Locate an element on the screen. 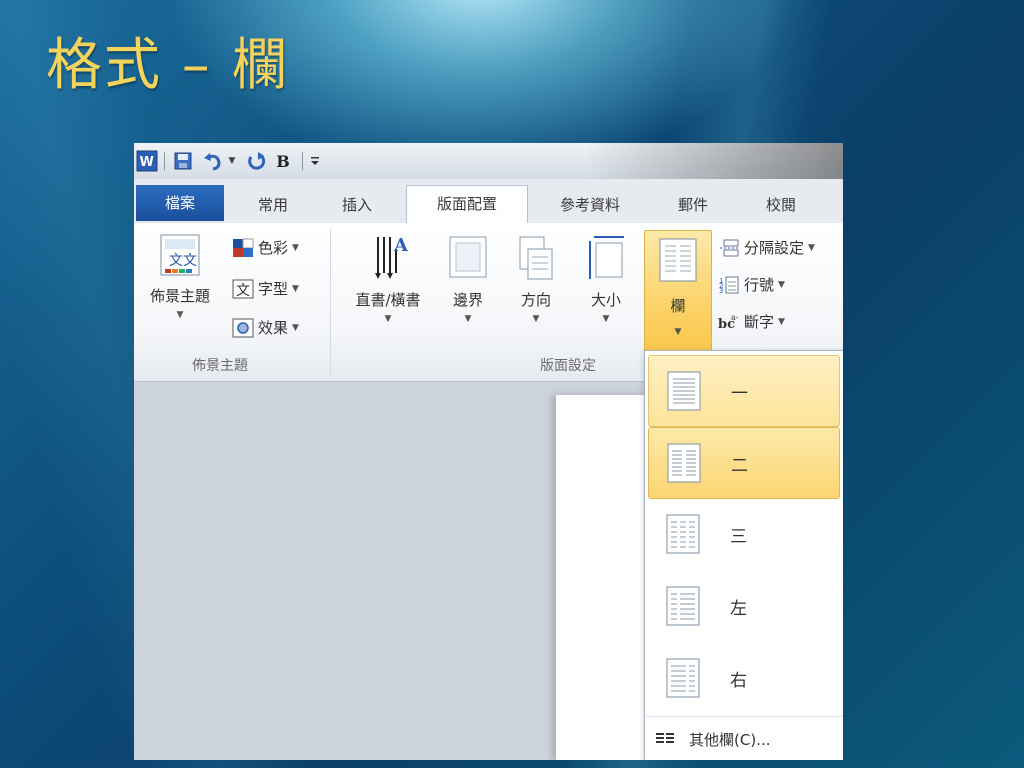 The height and width of the screenshot is (768, 1024). tab-review: 校閱 is located at coordinates (781, 205).